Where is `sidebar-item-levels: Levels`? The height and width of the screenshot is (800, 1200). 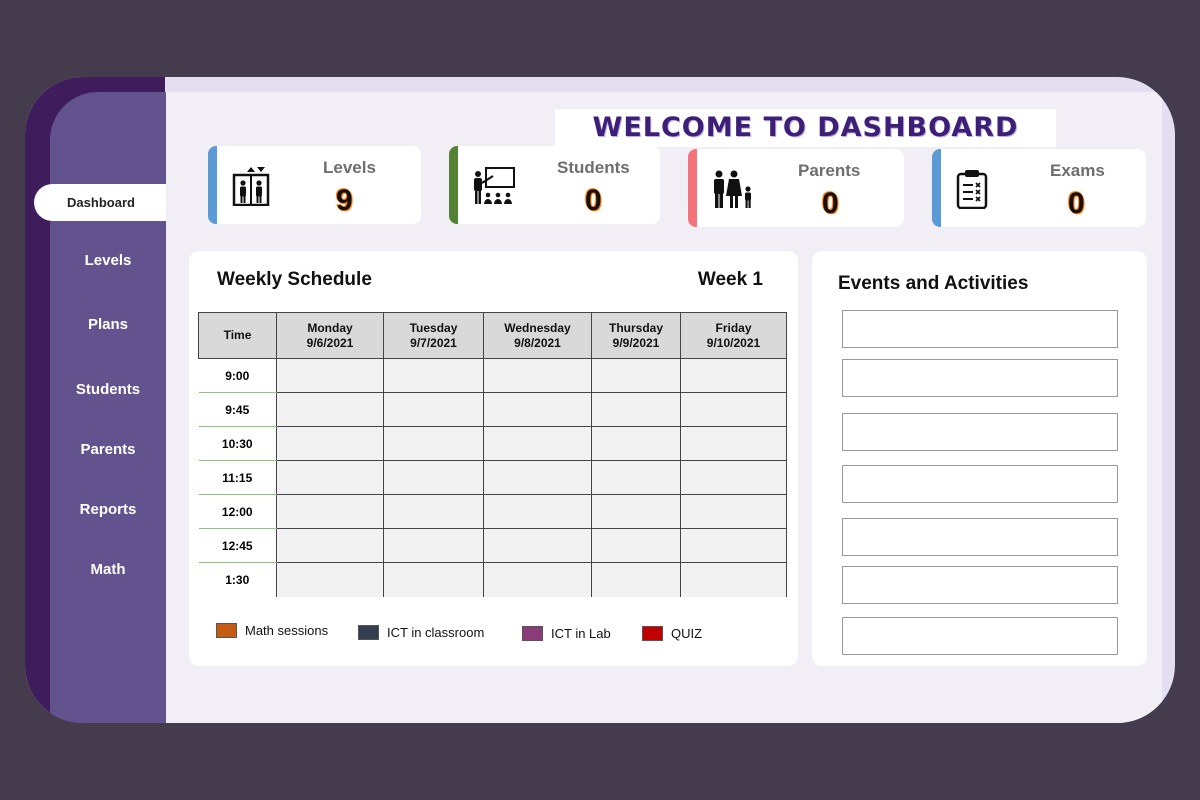 sidebar-item-levels: Levels is located at coordinates (108, 260).